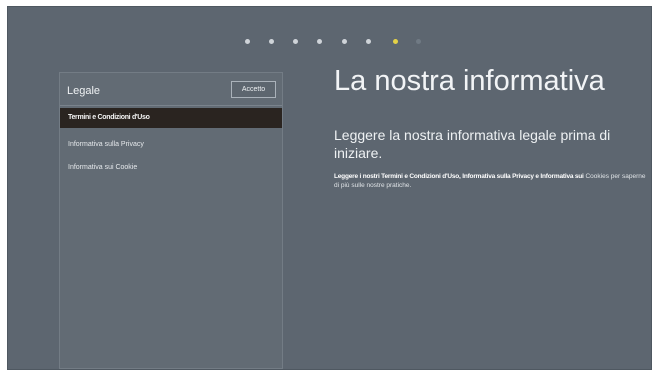  I want to click on panel-divider, so click(171, 105).